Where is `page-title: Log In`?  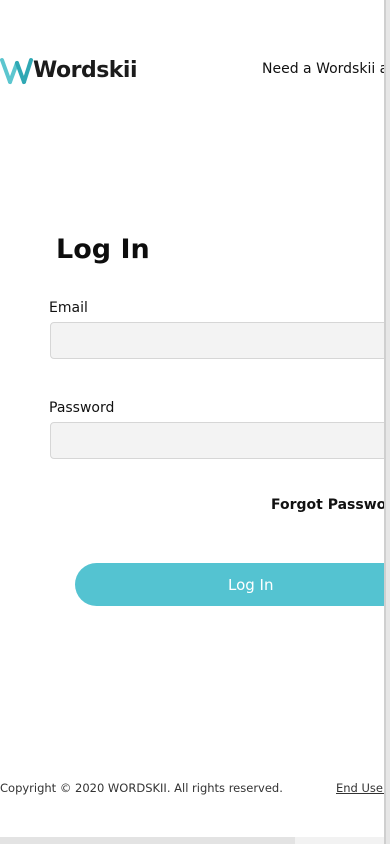 page-title: Log In is located at coordinates (103, 249).